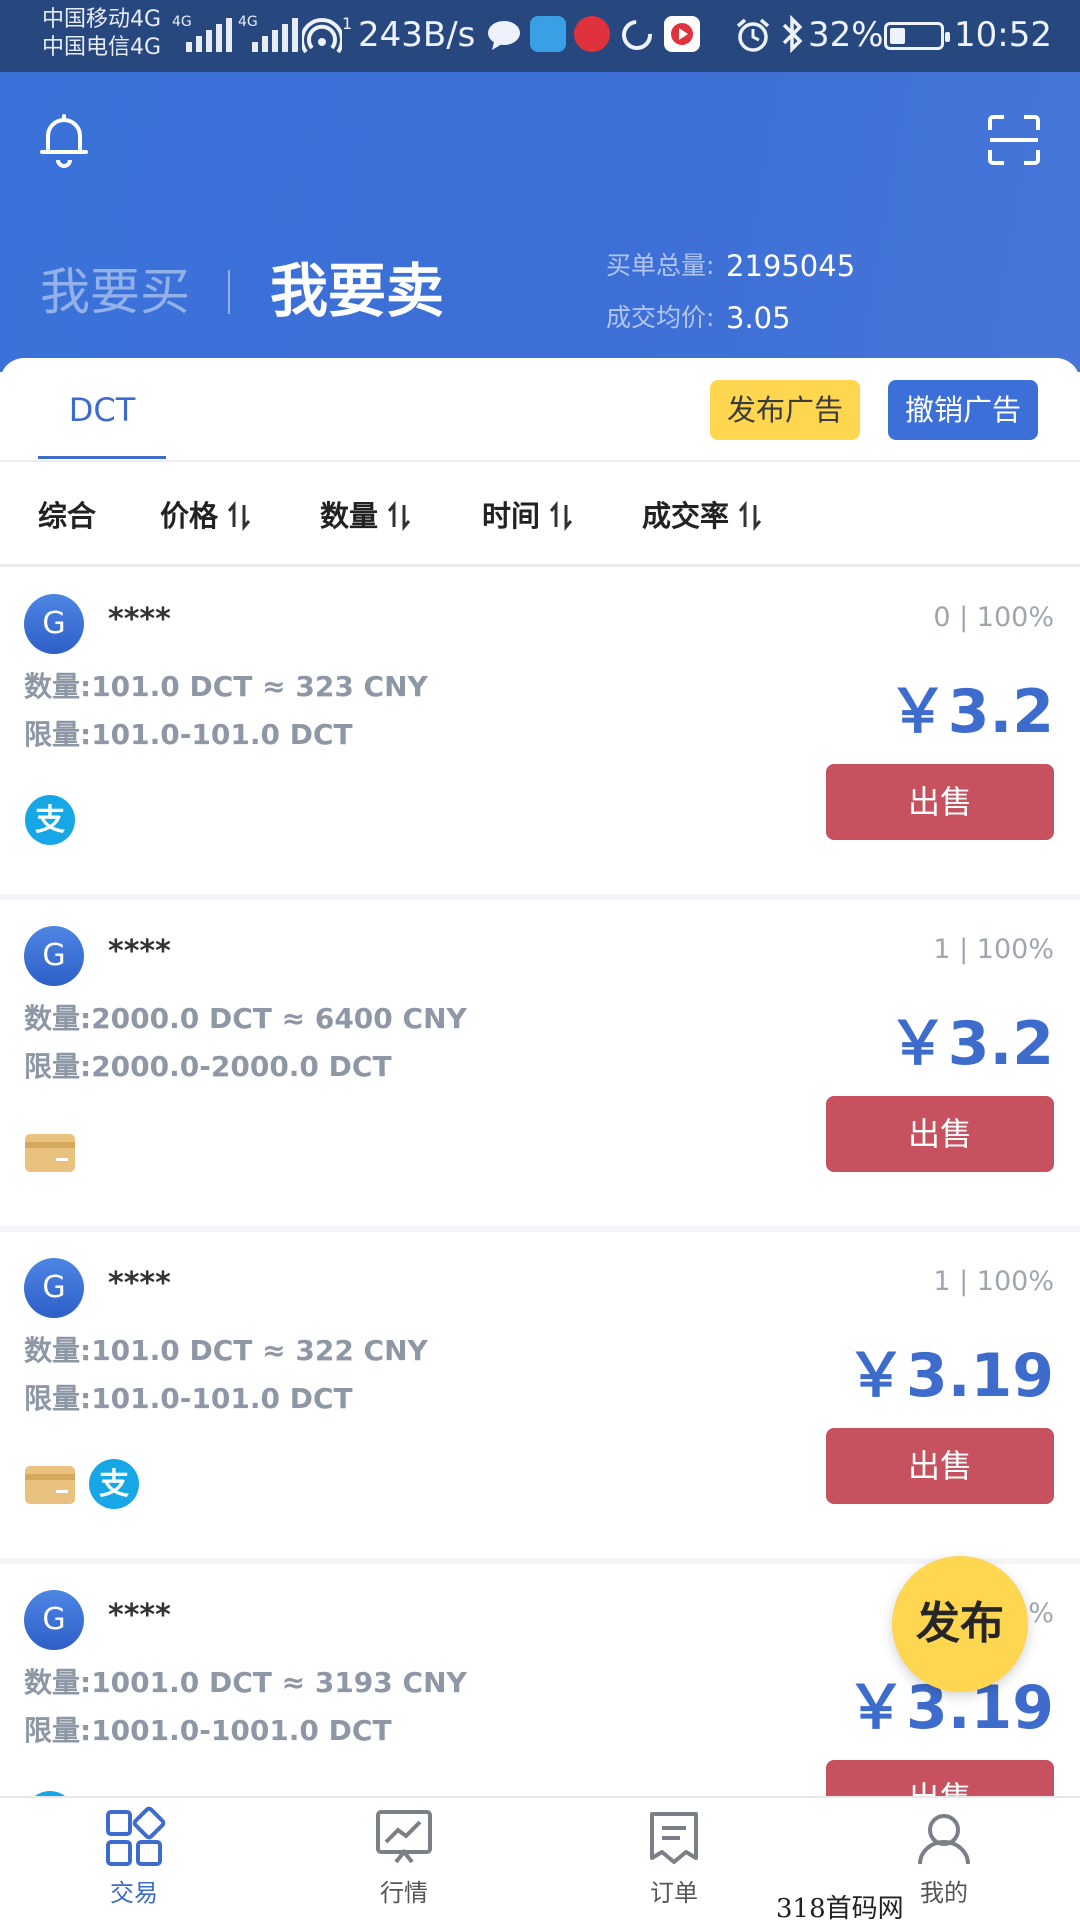  What do you see at coordinates (136, 1836) in the screenshot?
I see `trade-icon` at bounding box center [136, 1836].